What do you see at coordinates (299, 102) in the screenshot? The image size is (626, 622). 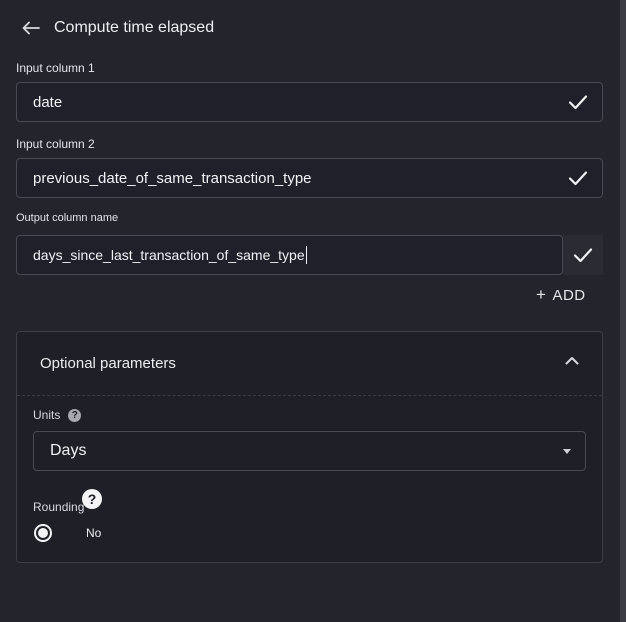 I see `input-column-1-value: date` at bounding box center [299, 102].